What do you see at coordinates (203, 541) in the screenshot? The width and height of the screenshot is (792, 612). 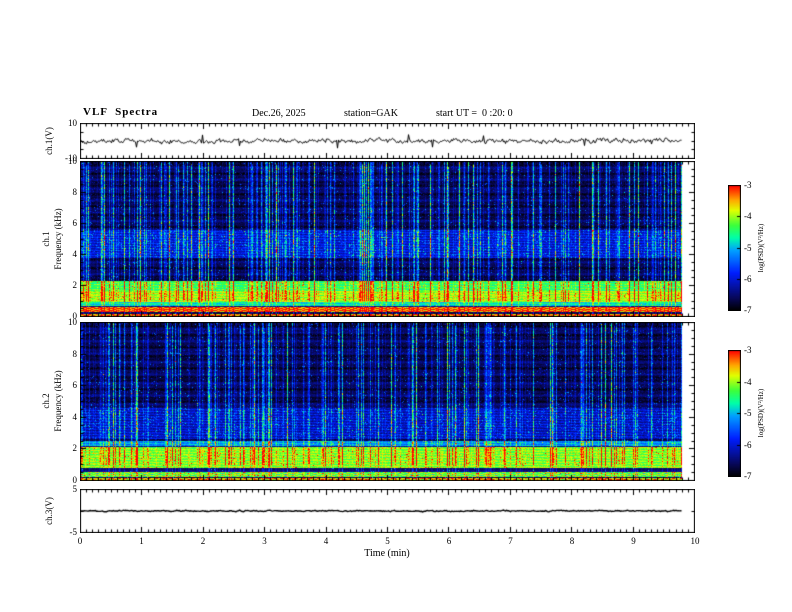 I see `x-tick-label: 2` at bounding box center [203, 541].